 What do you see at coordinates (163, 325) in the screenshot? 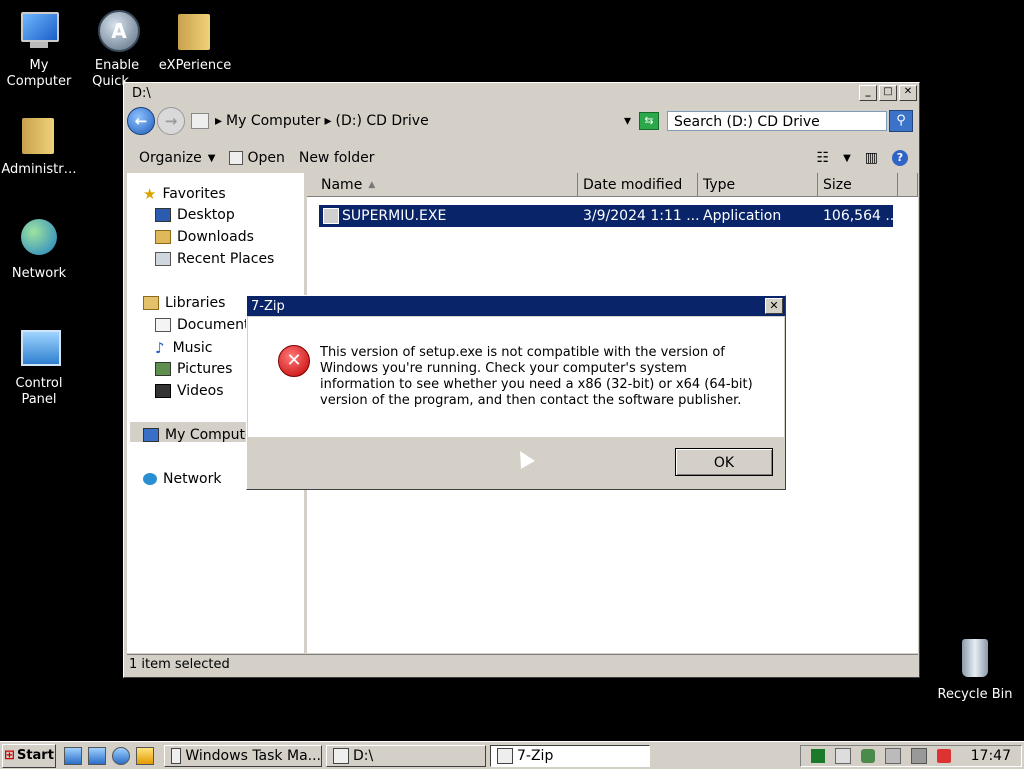
I see `documents-icon` at bounding box center [163, 325].